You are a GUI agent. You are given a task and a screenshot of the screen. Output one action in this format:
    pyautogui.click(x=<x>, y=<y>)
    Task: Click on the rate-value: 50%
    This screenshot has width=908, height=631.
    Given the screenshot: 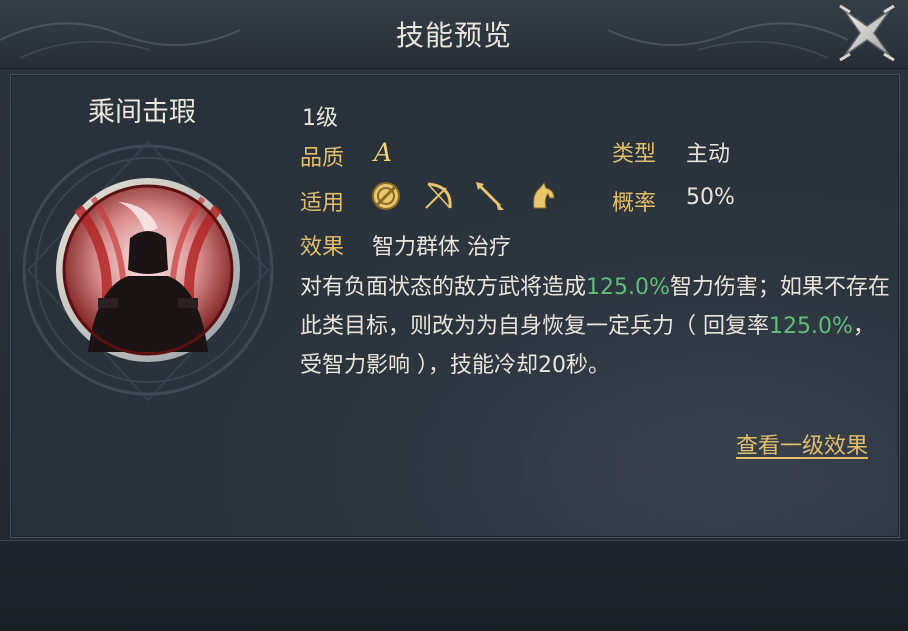 What is the action you would take?
    pyautogui.click(x=710, y=197)
    